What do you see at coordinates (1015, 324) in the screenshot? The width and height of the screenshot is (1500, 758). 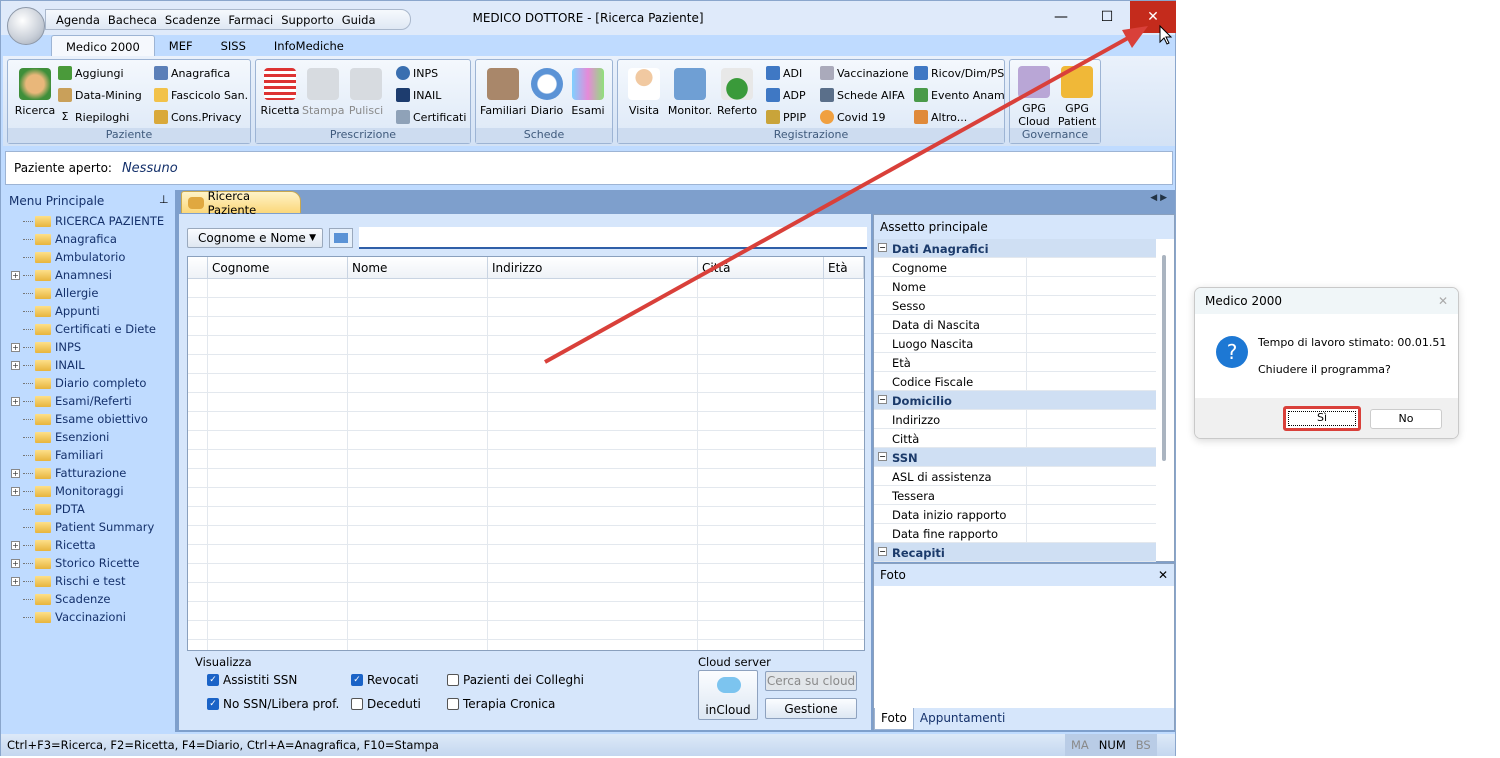 I see `property-row: Data di Nascita` at bounding box center [1015, 324].